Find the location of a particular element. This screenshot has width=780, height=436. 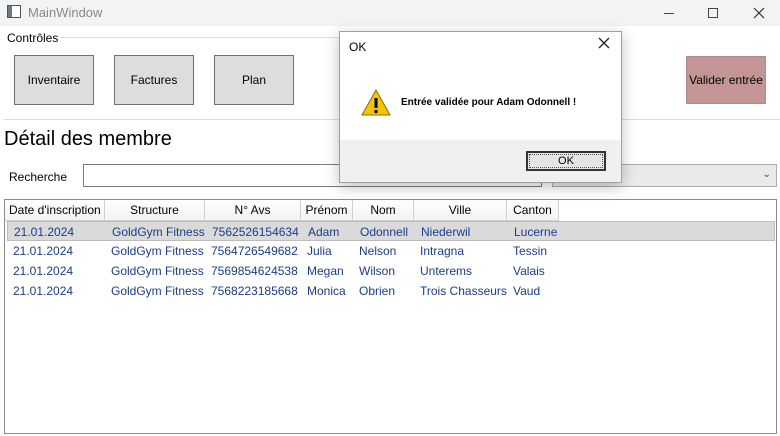

cell-firstname: Adam is located at coordinates (324, 232).